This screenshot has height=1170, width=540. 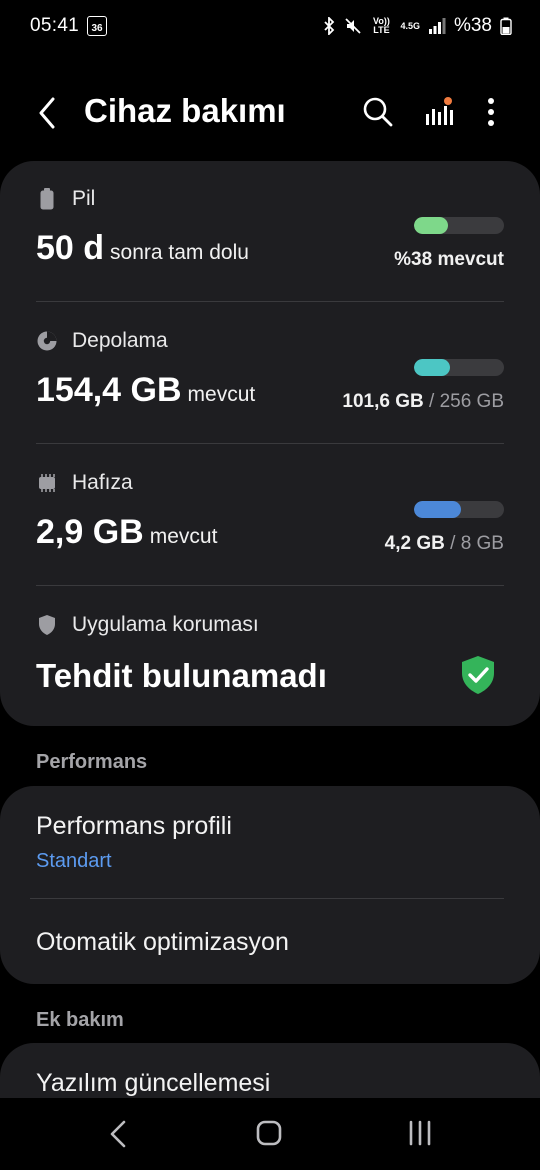 I want to click on storage-label: Depolama, so click(x=120, y=340).